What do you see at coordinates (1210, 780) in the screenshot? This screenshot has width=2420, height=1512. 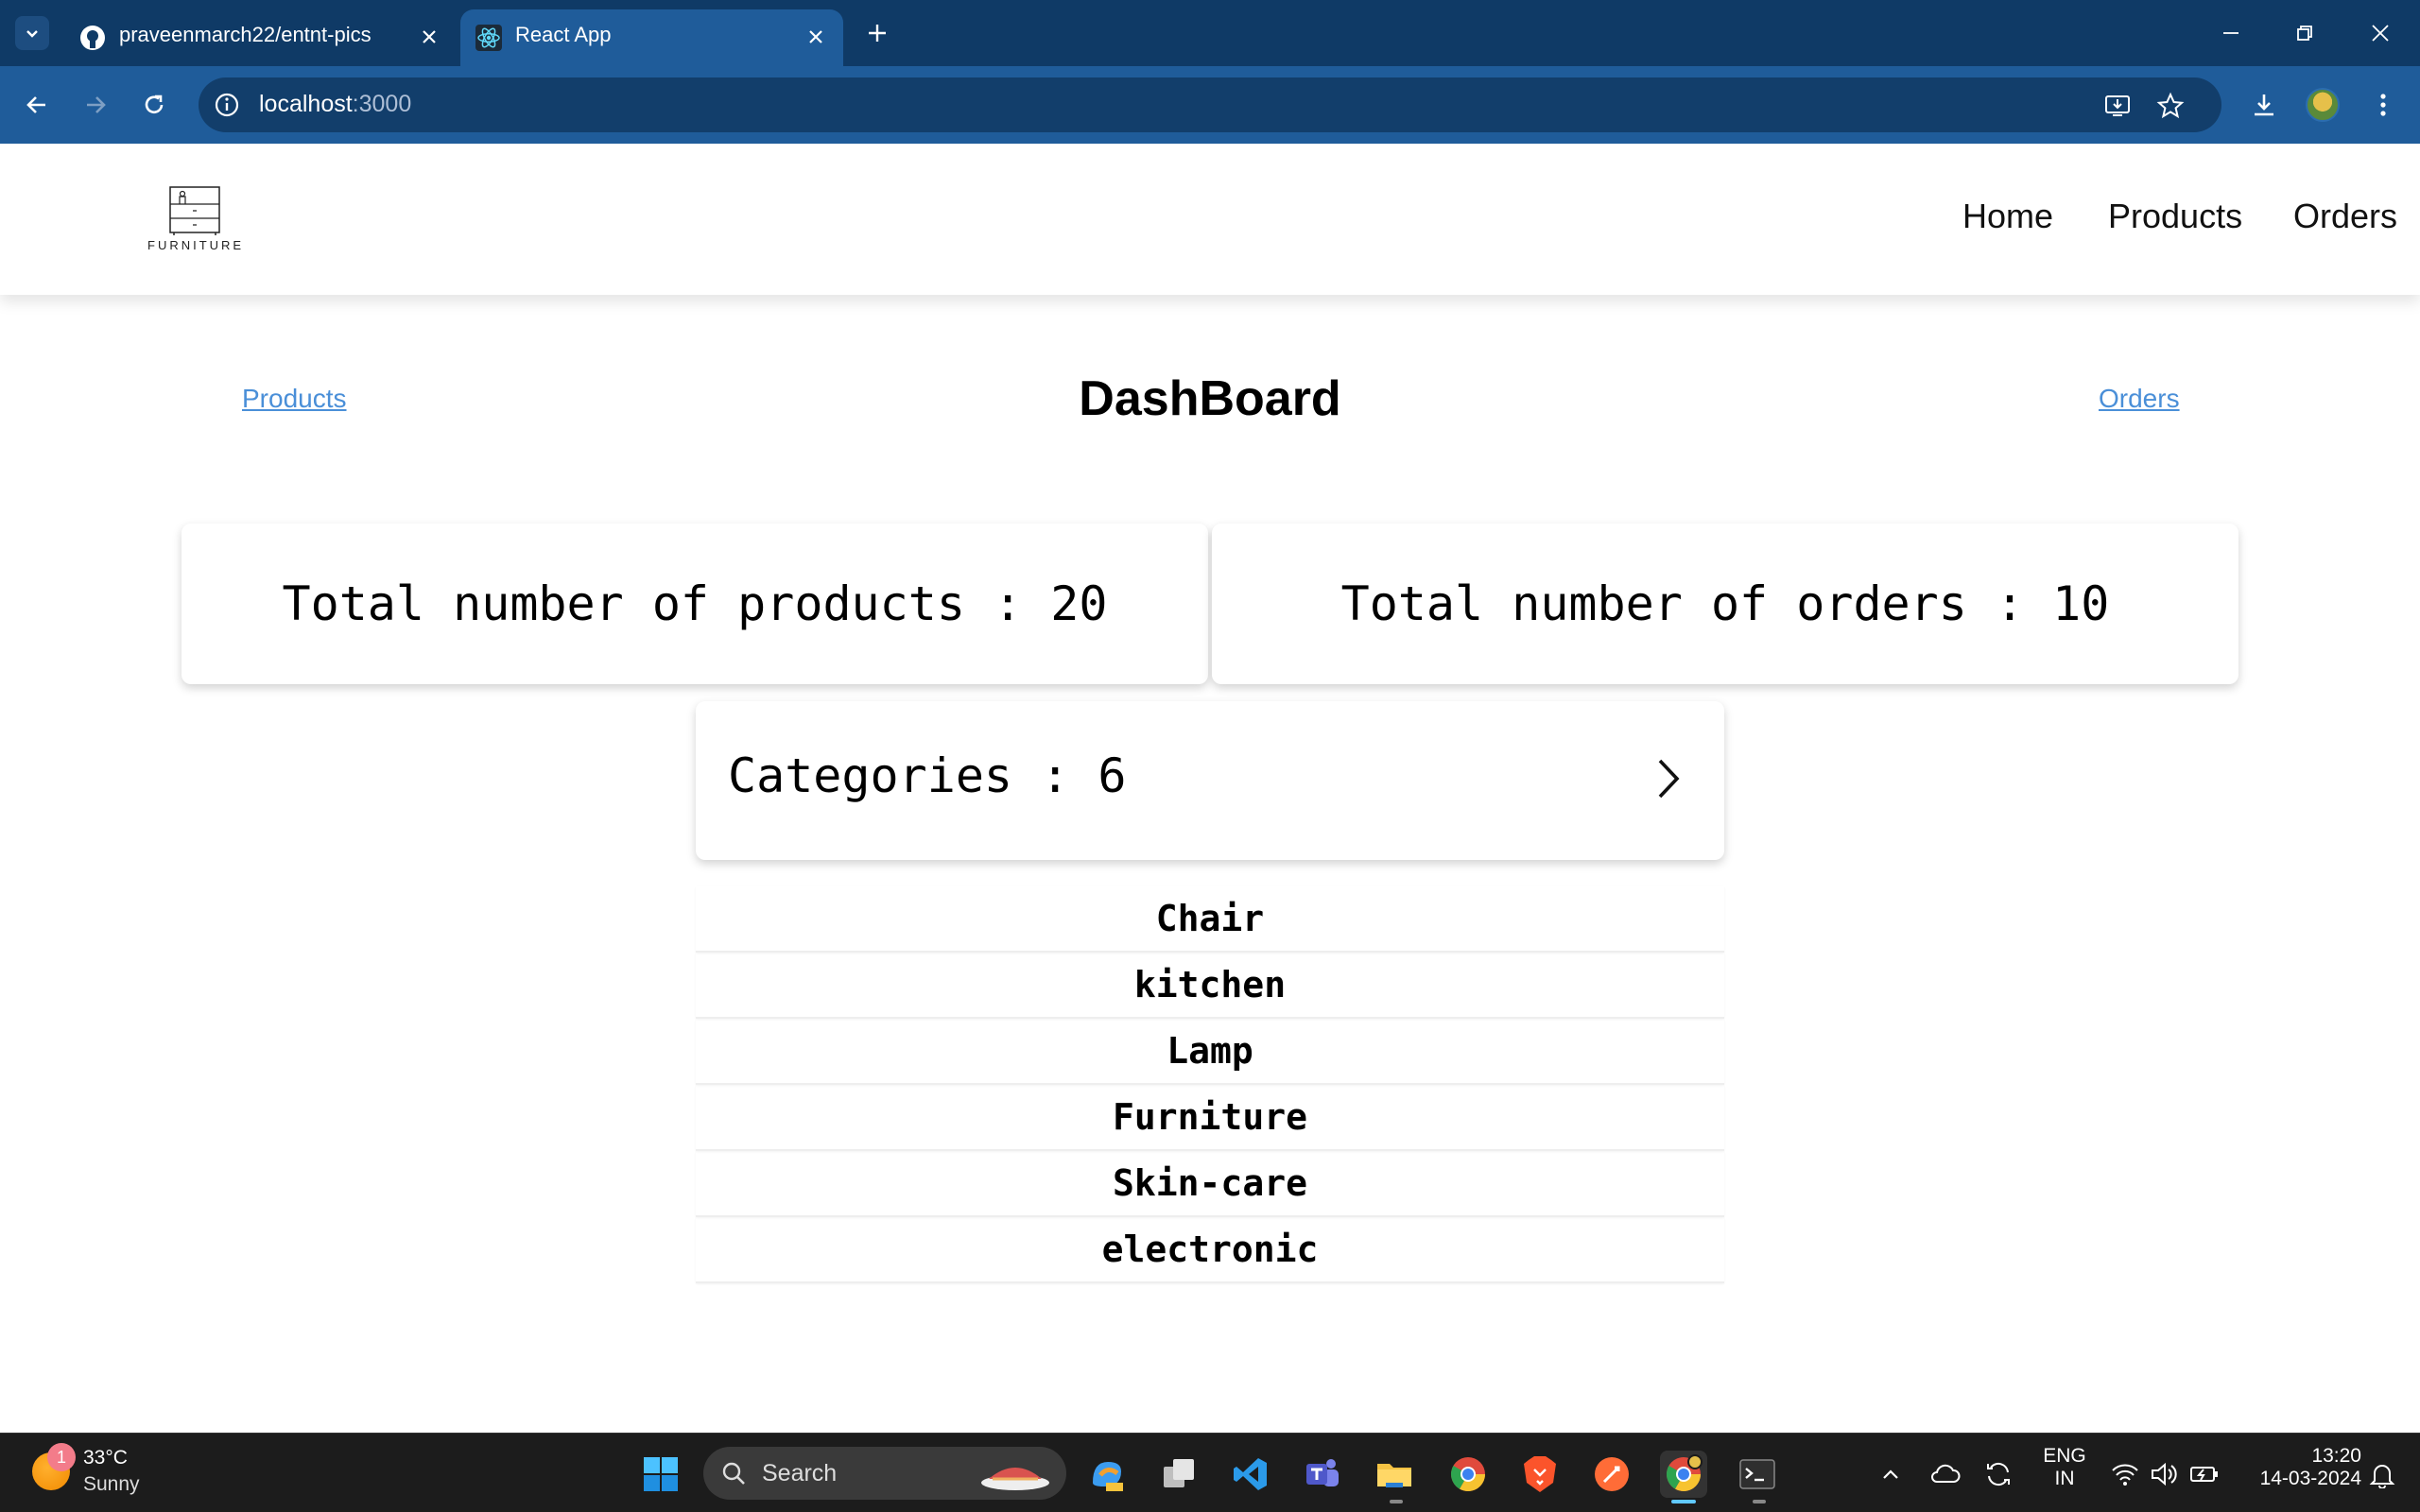 I see `categories-card: Categories : 6` at bounding box center [1210, 780].